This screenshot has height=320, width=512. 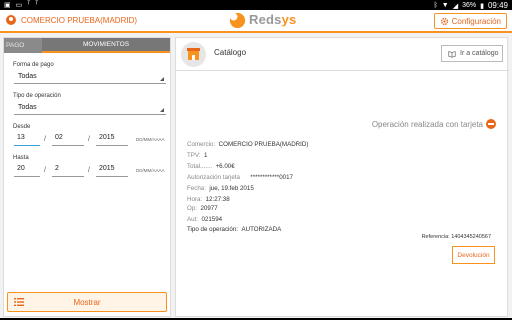 I want to click on tv-icon: ▭, so click(x=19, y=5).